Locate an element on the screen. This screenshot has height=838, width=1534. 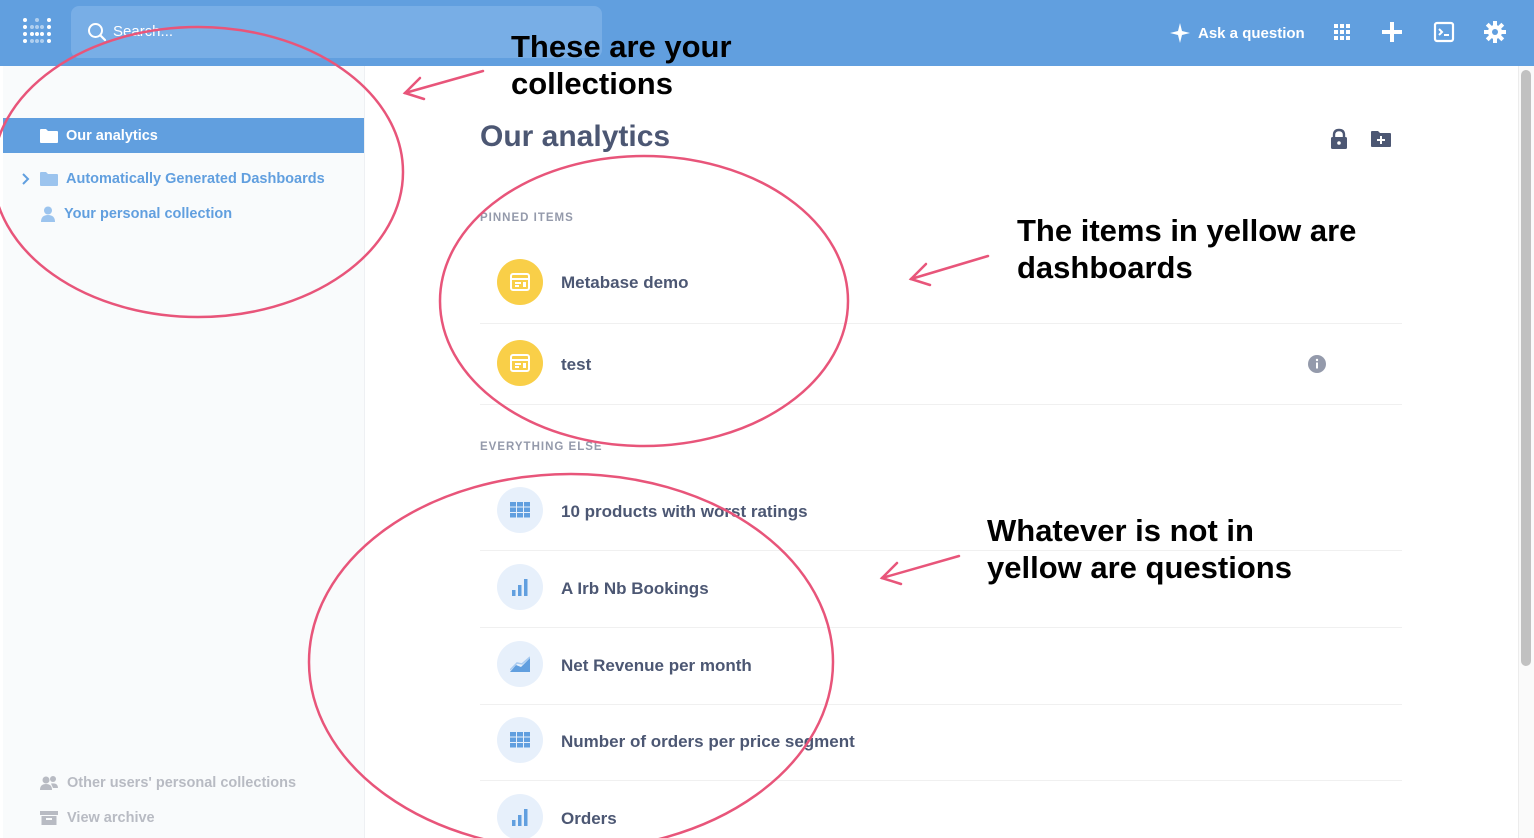
item-name: Metabase demo is located at coordinates (625, 283).